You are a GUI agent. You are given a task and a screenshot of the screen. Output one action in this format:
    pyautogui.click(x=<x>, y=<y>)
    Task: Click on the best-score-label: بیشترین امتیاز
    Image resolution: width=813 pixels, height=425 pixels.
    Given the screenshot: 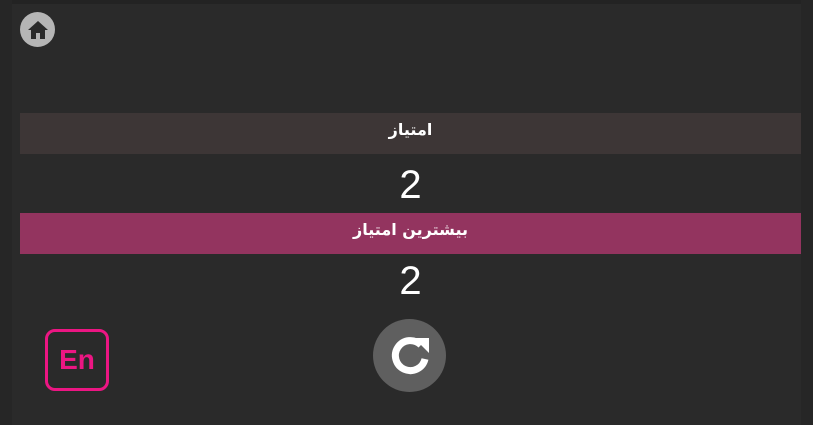 What is the action you would take?
    pyautogui.click(x=410, y=229)
    